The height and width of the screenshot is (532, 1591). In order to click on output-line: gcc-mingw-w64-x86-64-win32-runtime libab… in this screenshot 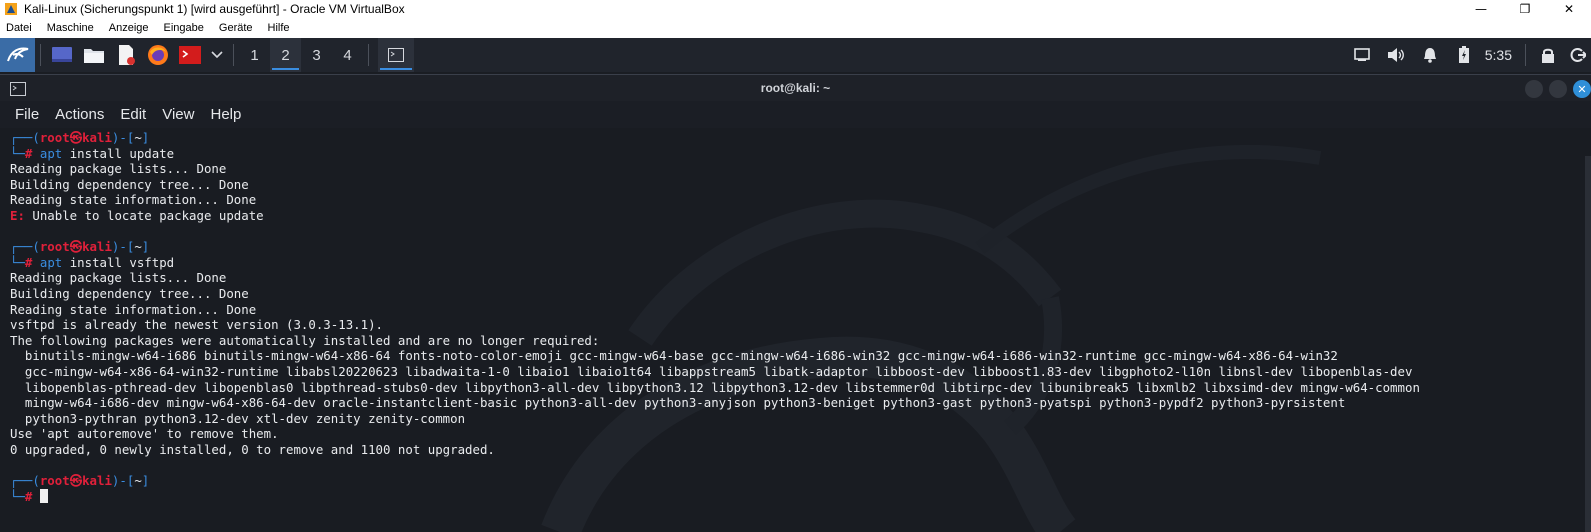, I will do `click(715, 372)`.